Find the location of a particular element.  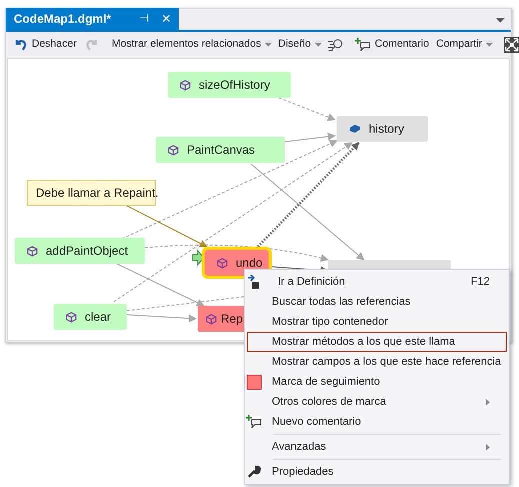

graph-node: addPaintObject is located at coordinates (80, 251).